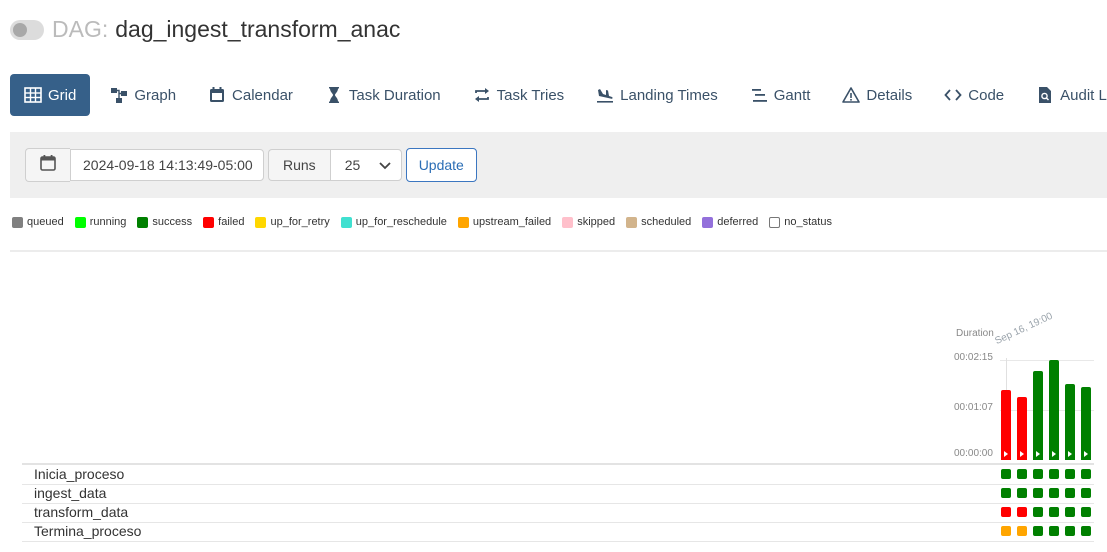 The image size is (1107, 552). What do you see at coordinates (87, 531) in the screenshot?
I see `task-name: Termina_proceso` at bounding box center [87, 531].